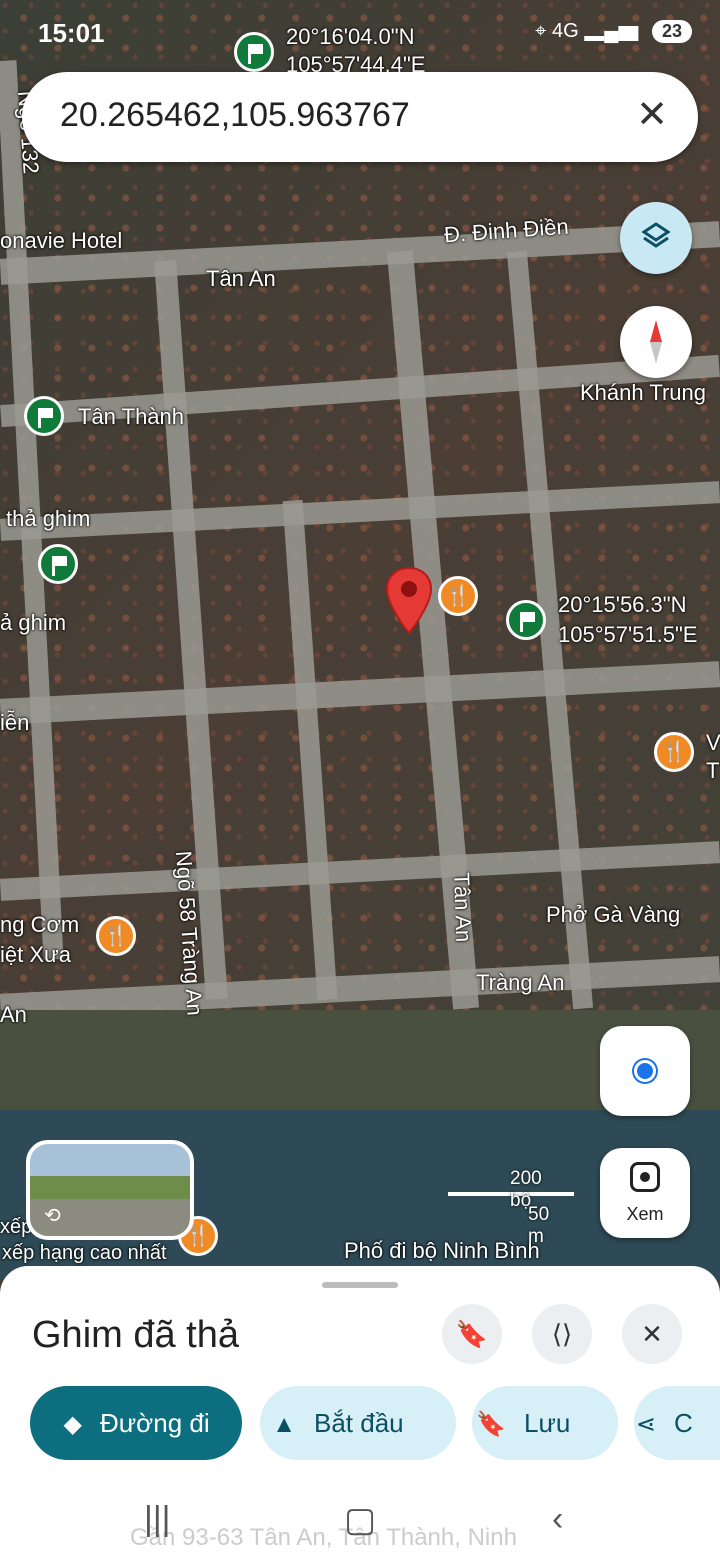 The width and height of the screenshot is (720, 1560). I want to click on directions-icon: ◆, so click(72, 1424).